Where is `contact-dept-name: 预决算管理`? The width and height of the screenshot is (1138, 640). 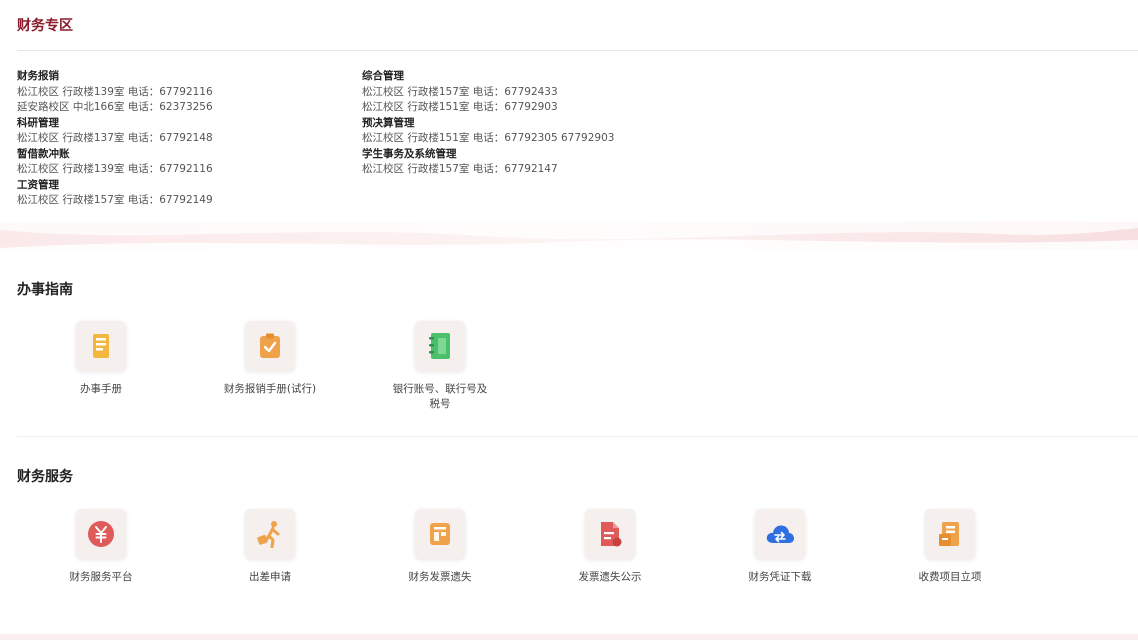
contact-dept-name: 预决算管理 is located at coordinates (388, 122).